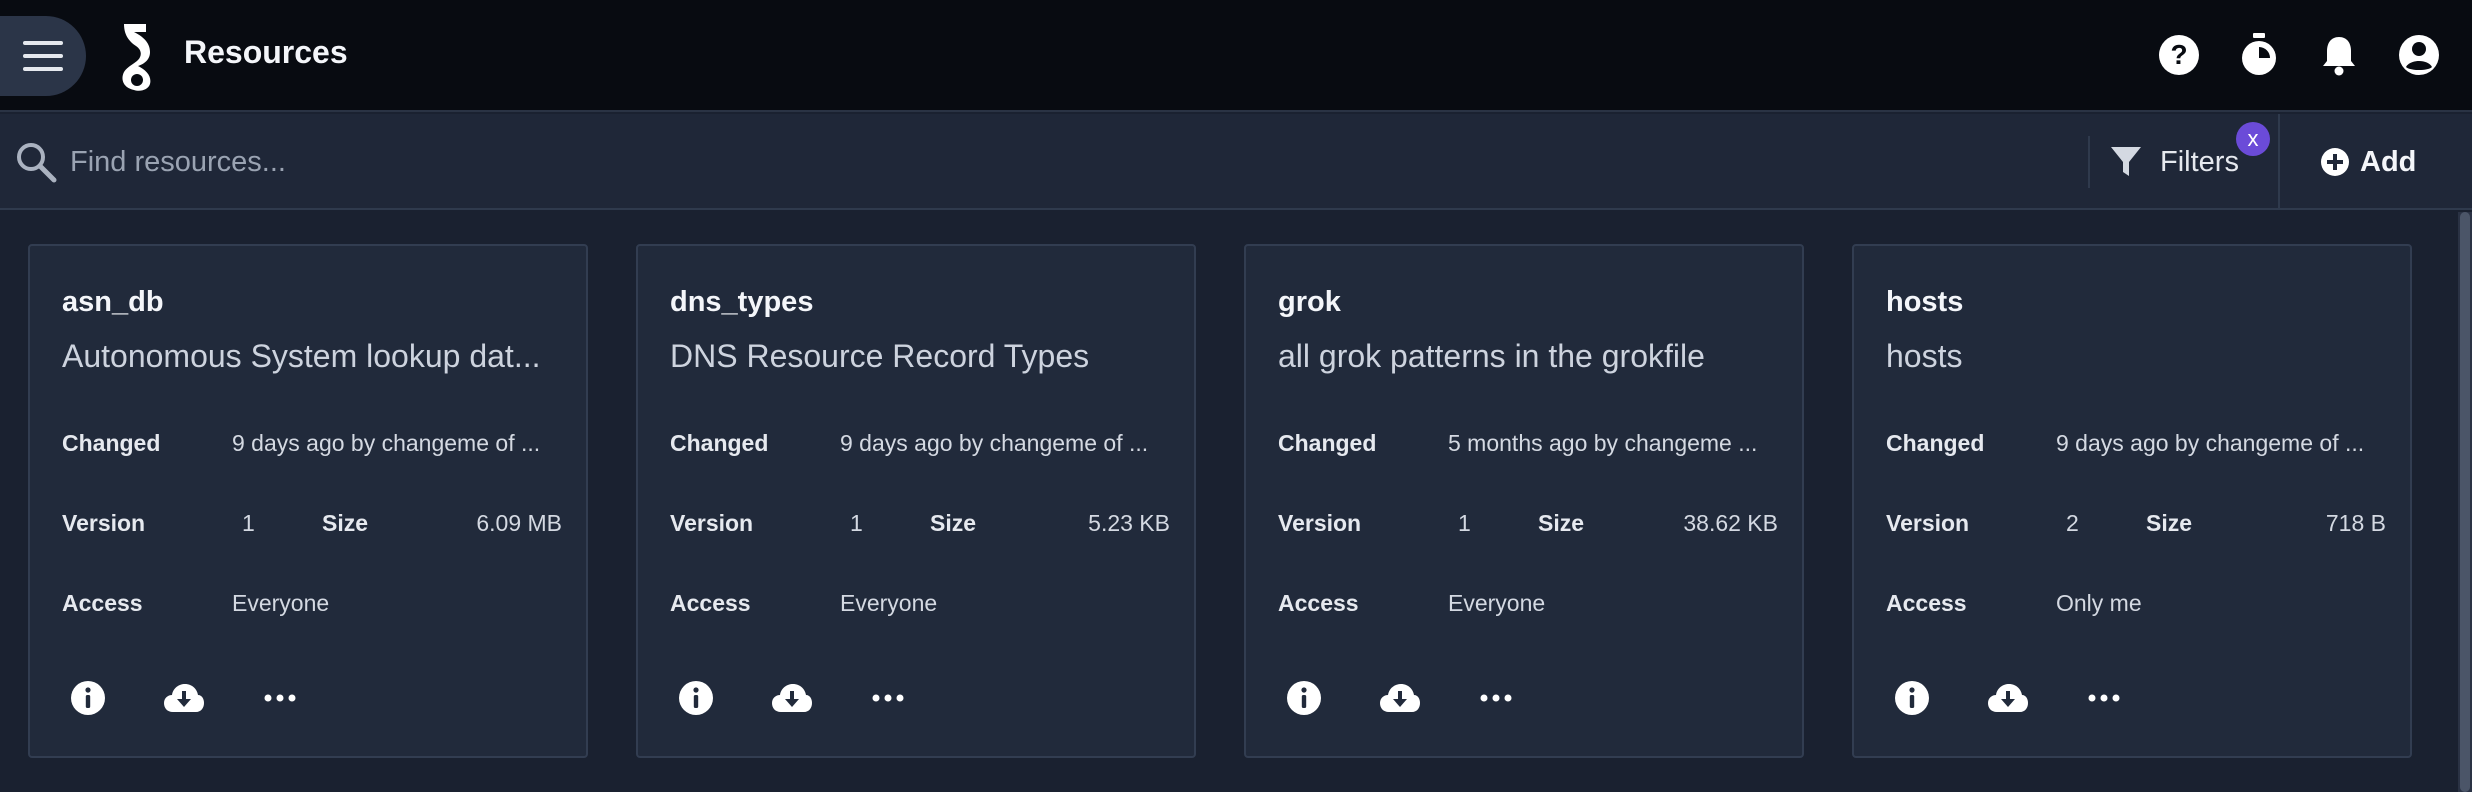 Image resolution: width=2472 pixels, height=792 pixels. What do you see at coordinates (266, 52) in the screenshot?
I see `page-title: Resources` at bounding box center [266, 52].